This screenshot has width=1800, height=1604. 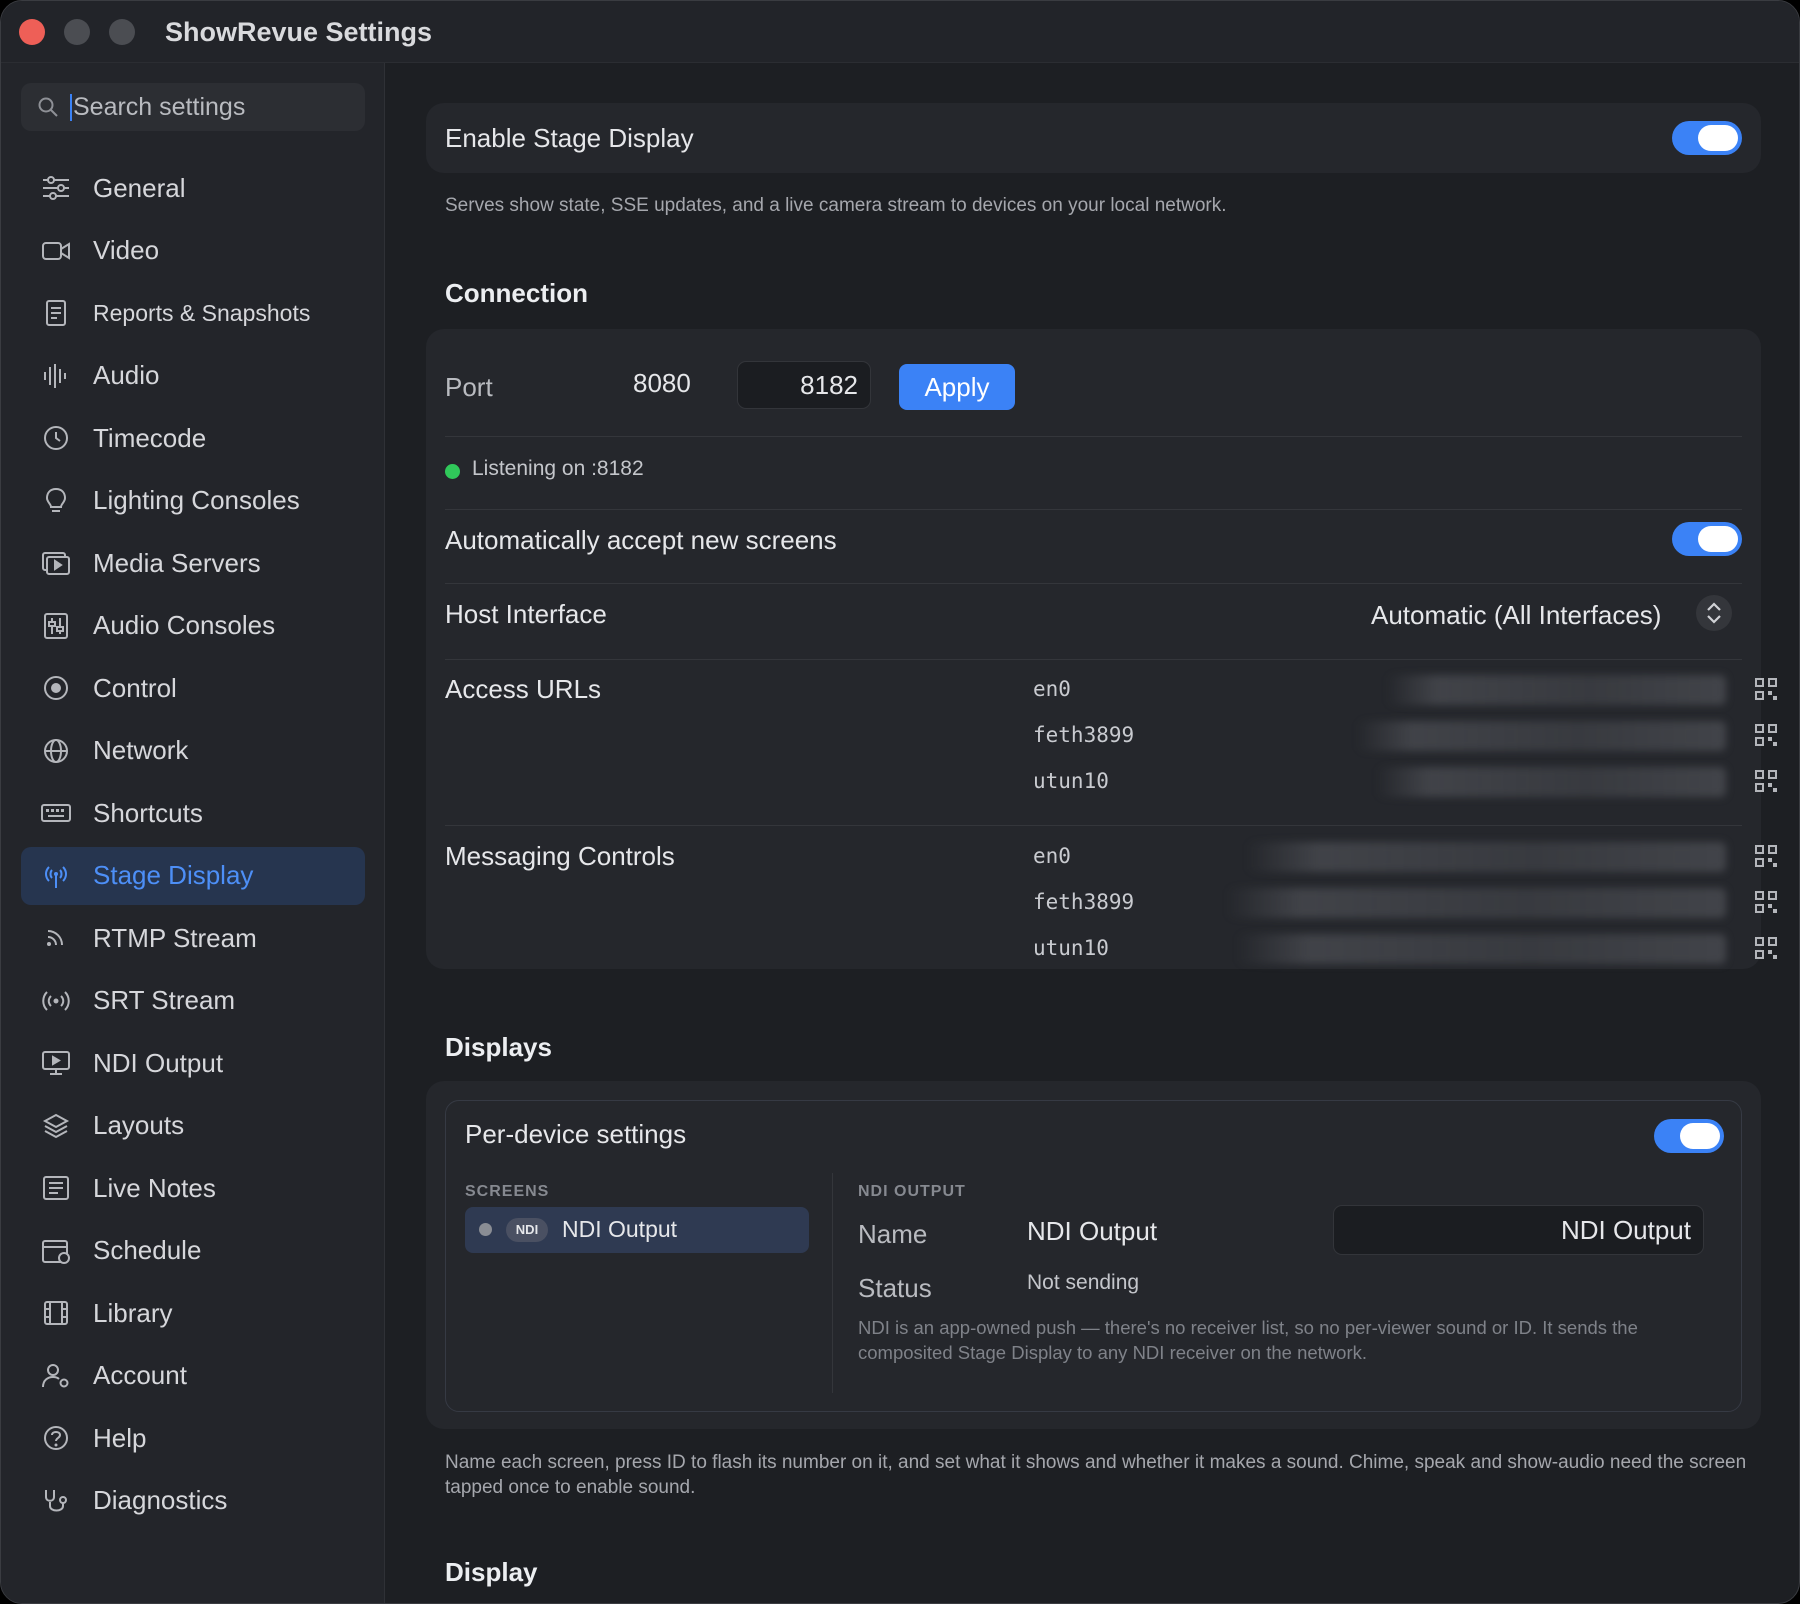 What do you see at coordinates (1518, 1230) in the screenshot?
I see `ndi-name-input: NDI Output` at bounding box center [1518, 1230].